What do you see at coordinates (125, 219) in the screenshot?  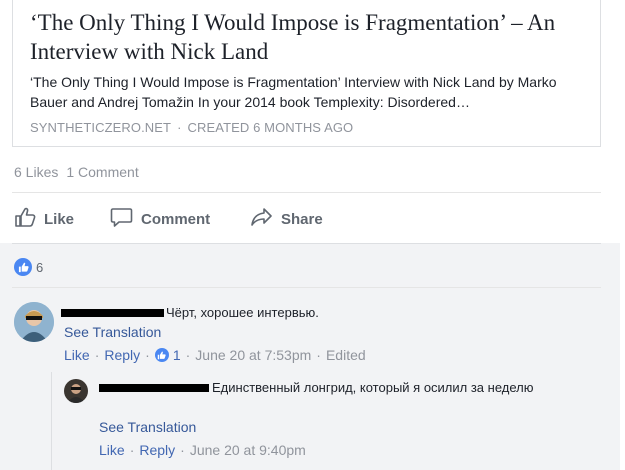 I see `comment-icon` at bounding box center [125, 219].